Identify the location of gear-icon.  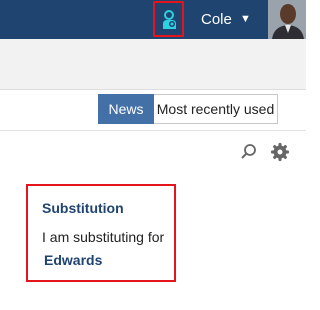
(280, 152).